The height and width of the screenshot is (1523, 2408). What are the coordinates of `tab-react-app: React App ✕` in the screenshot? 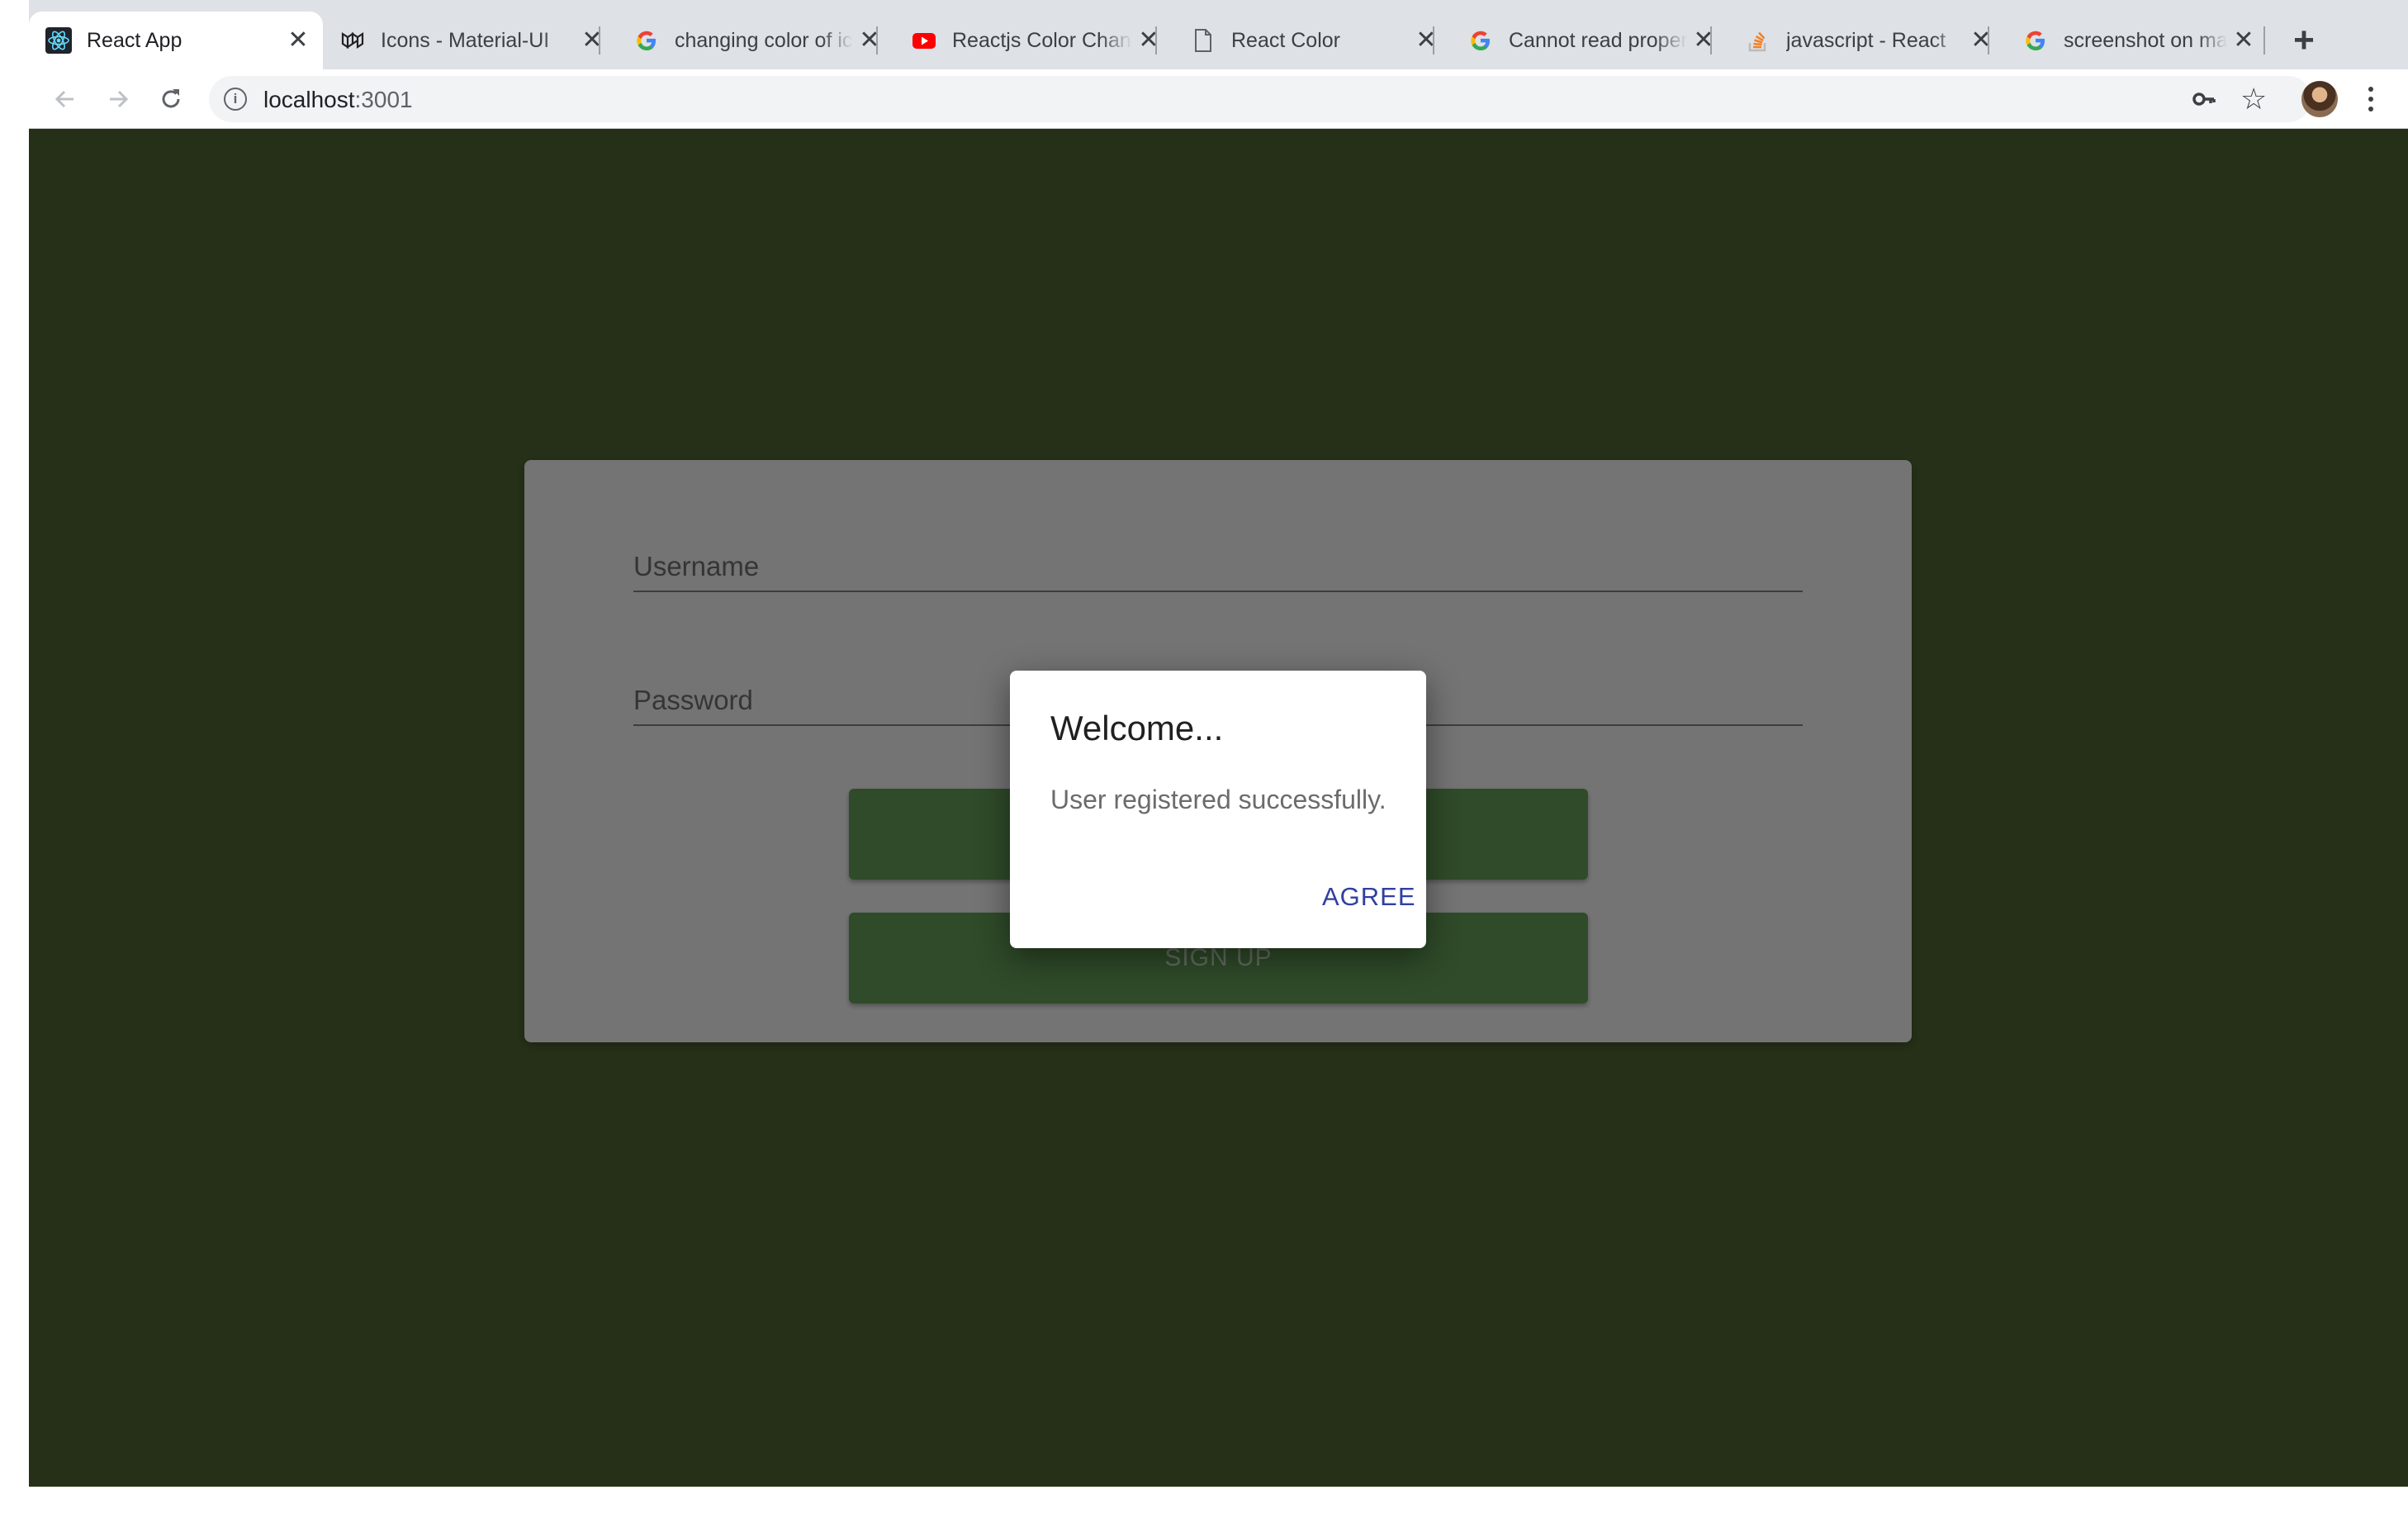 It's located at (176, 40).